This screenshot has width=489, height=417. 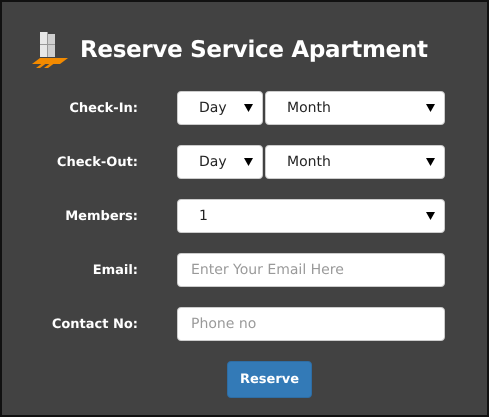 What do you see at coordinates (94, 324) in the screenshot?
I see `field-label: Contact No:` at bounding box center [94, 324].